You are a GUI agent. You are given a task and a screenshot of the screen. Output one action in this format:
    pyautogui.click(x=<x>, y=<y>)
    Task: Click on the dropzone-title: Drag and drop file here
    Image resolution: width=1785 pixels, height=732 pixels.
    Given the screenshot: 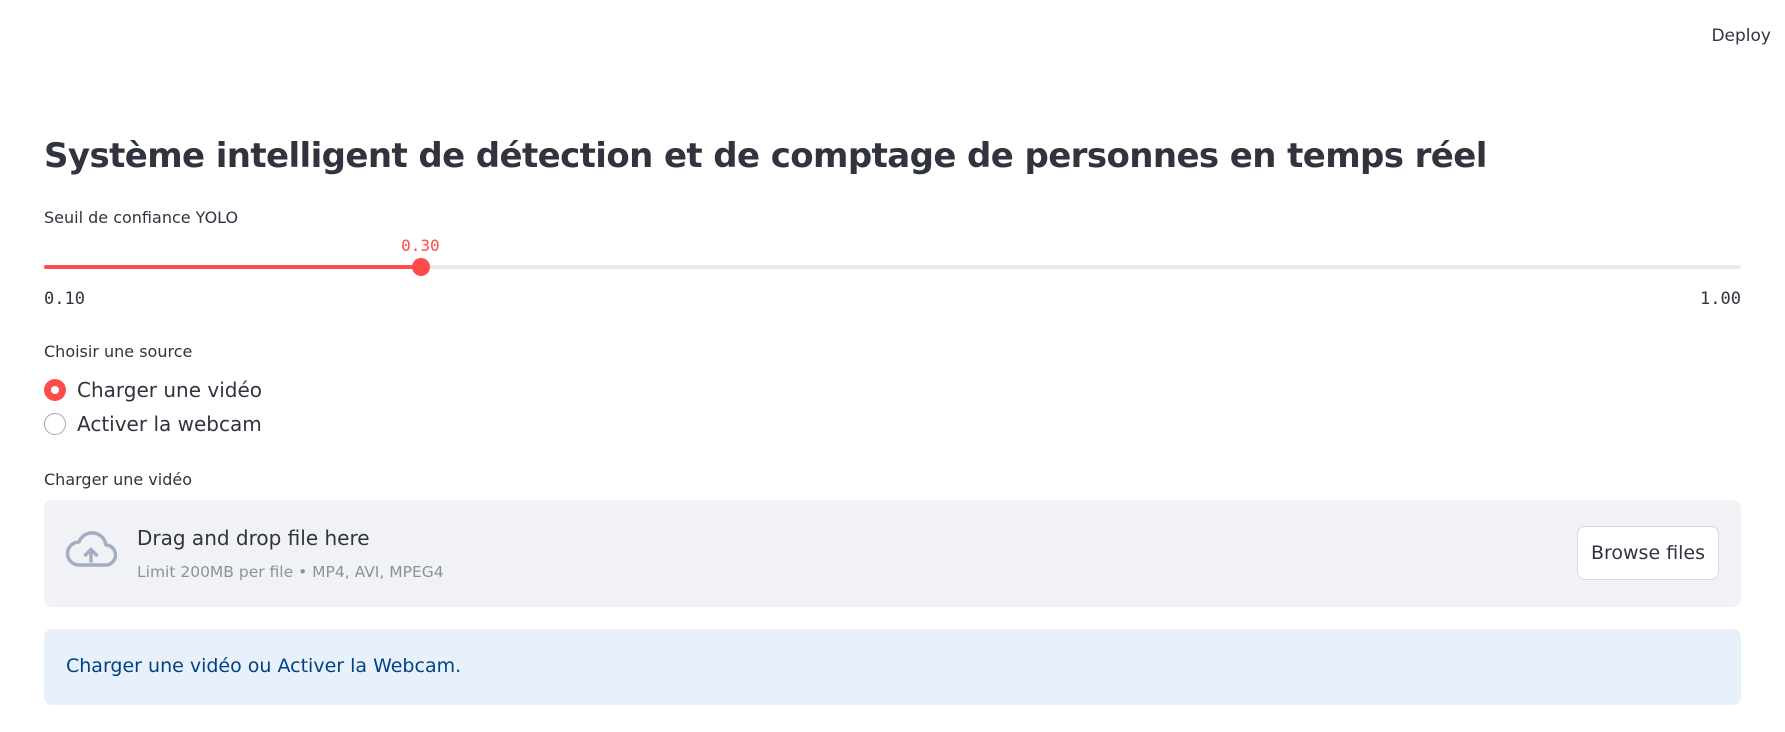 What is the action you would take?
    pyautogui.click(x=253, y=538)
    